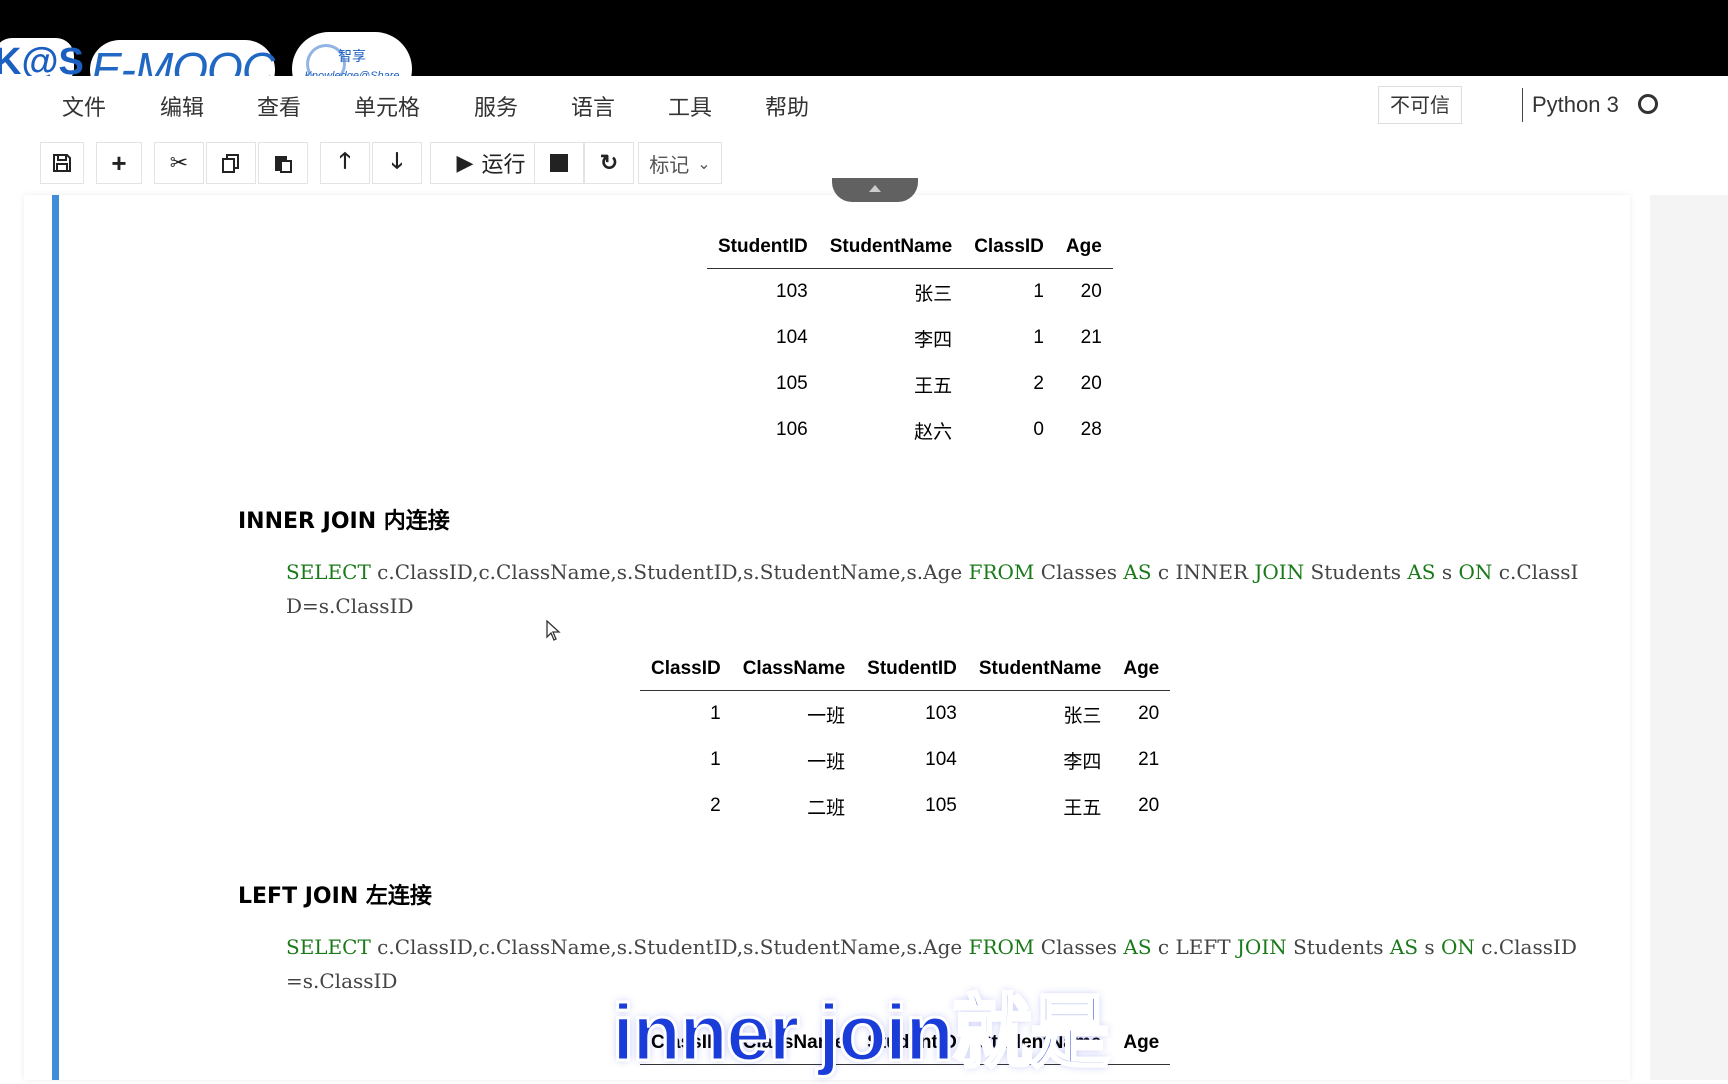 Image resolution: width=1728 pixels, height=1084 pixels. I want to click on move-up-button: 🡑, so click(345, 163).